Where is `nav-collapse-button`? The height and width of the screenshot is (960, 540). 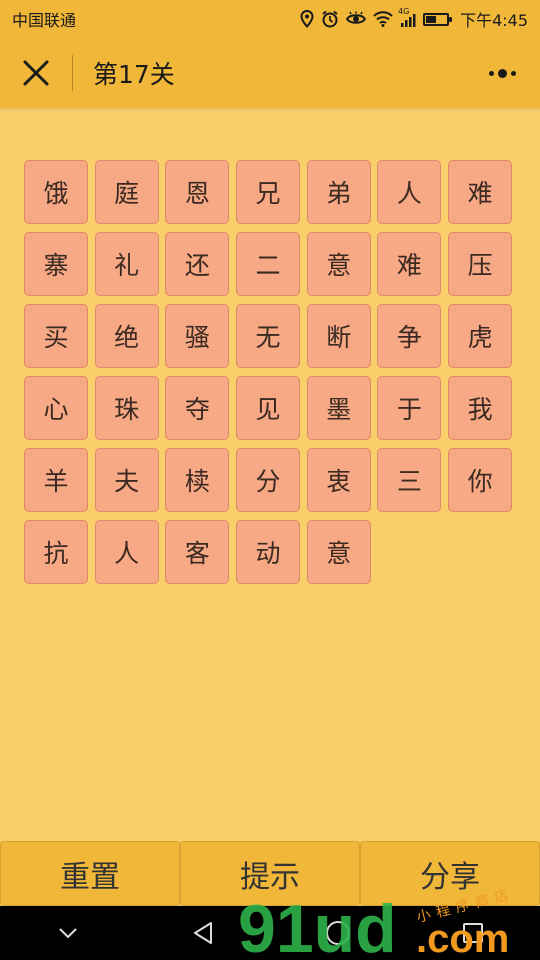 nav-collapse-button is located at coordinates (68, 933).